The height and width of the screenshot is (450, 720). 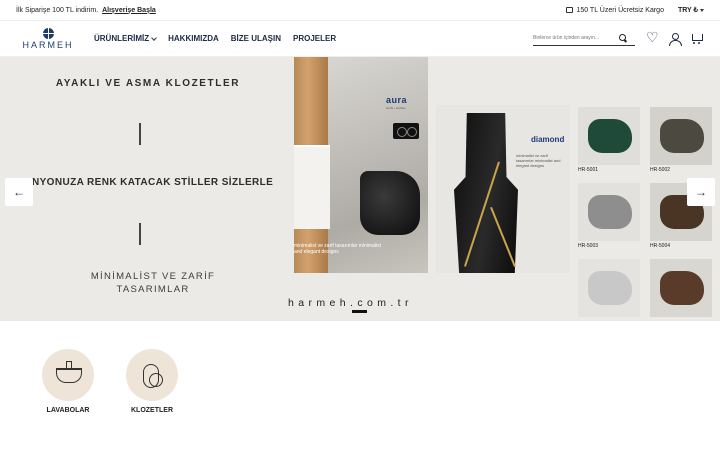 I want to click on start-shopping-link: Alışverişe Başla, so click(x=129, y=10).